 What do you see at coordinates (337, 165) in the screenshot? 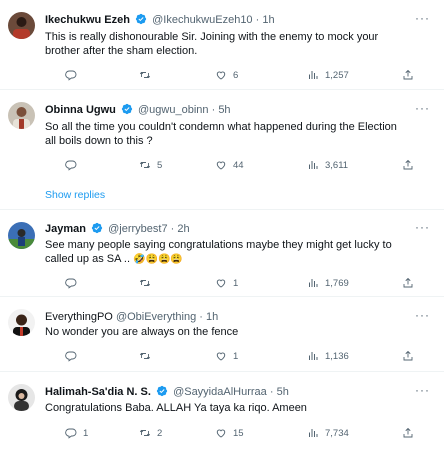
I see `views-count: 3,611` at bounding box center [337, 165].